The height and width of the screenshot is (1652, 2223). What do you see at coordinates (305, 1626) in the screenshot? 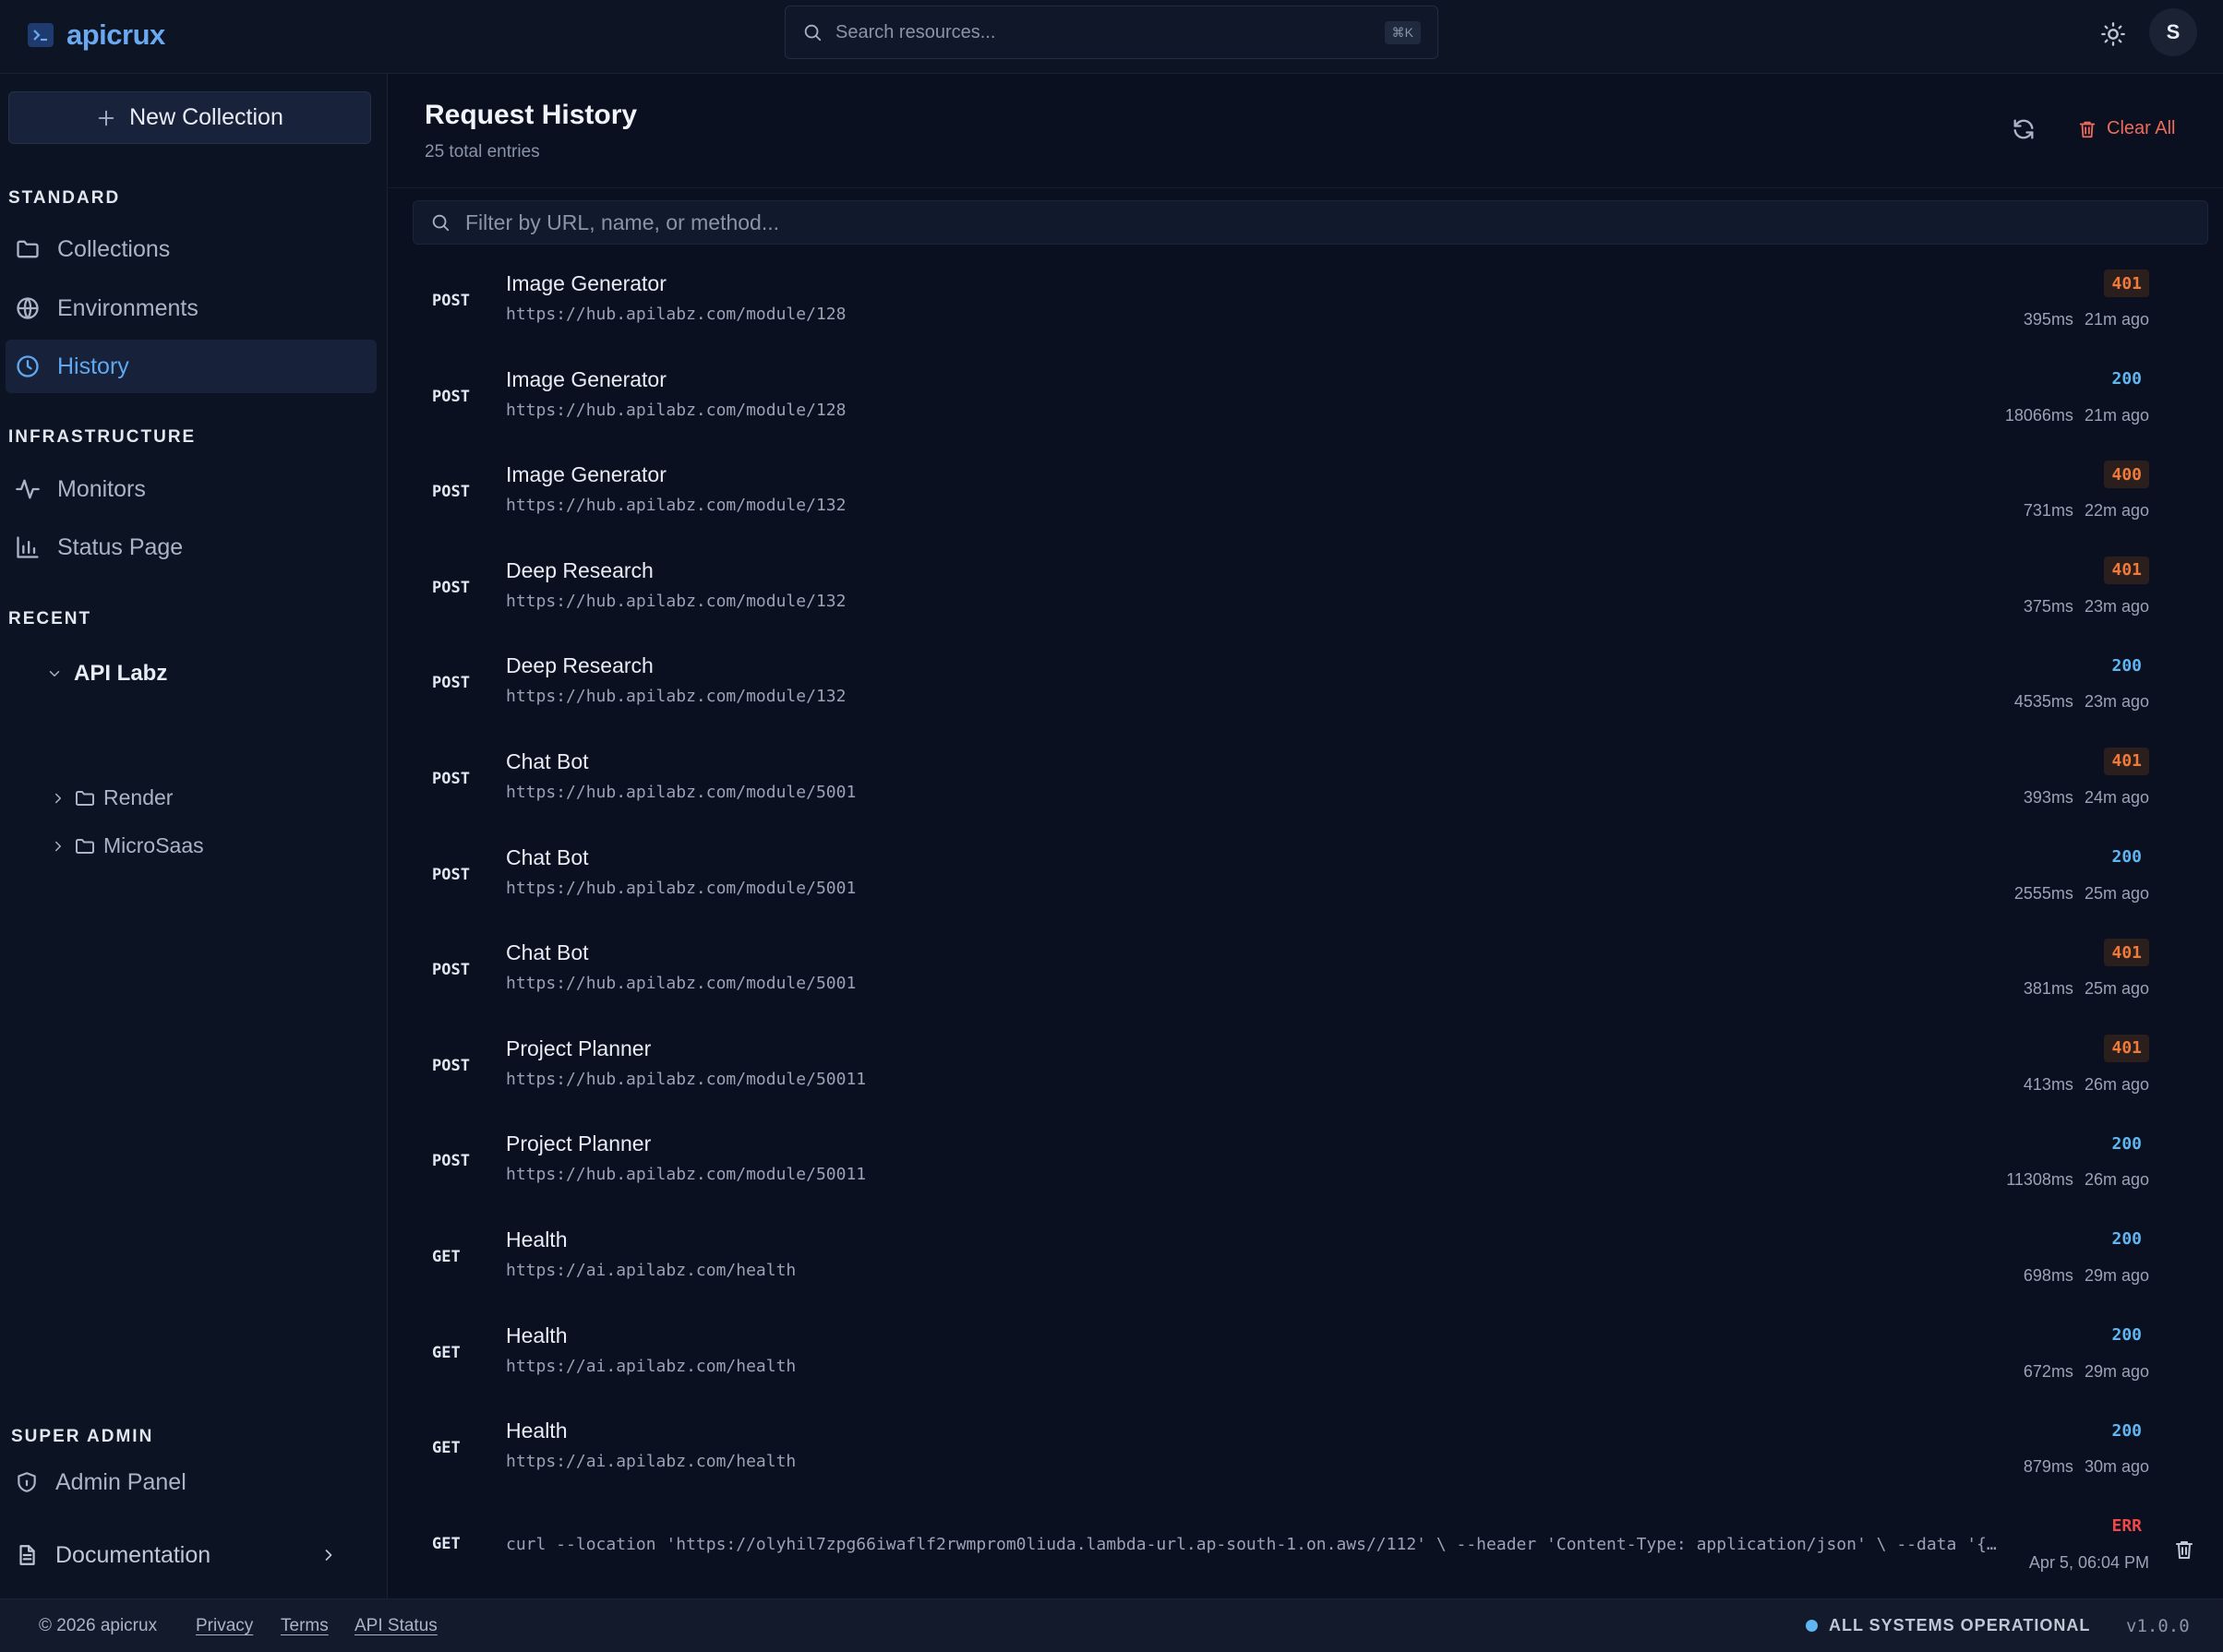
I see `terms-link: Terms` at bounding box center [305, 1626].